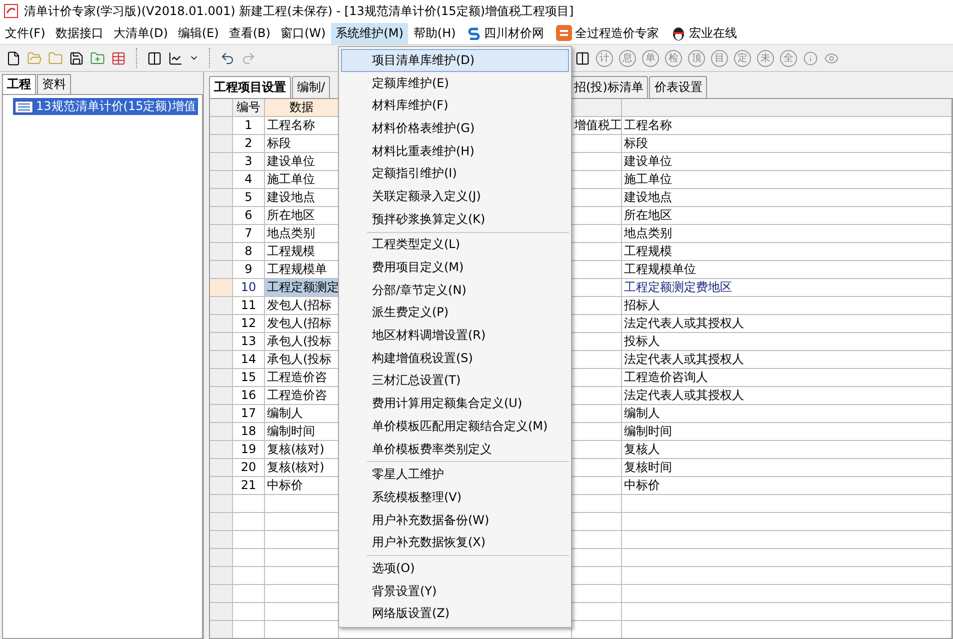 The width and height of the screenshot is (953, 639). I want to click on link-item: 宏业在线, so click(703, 33).